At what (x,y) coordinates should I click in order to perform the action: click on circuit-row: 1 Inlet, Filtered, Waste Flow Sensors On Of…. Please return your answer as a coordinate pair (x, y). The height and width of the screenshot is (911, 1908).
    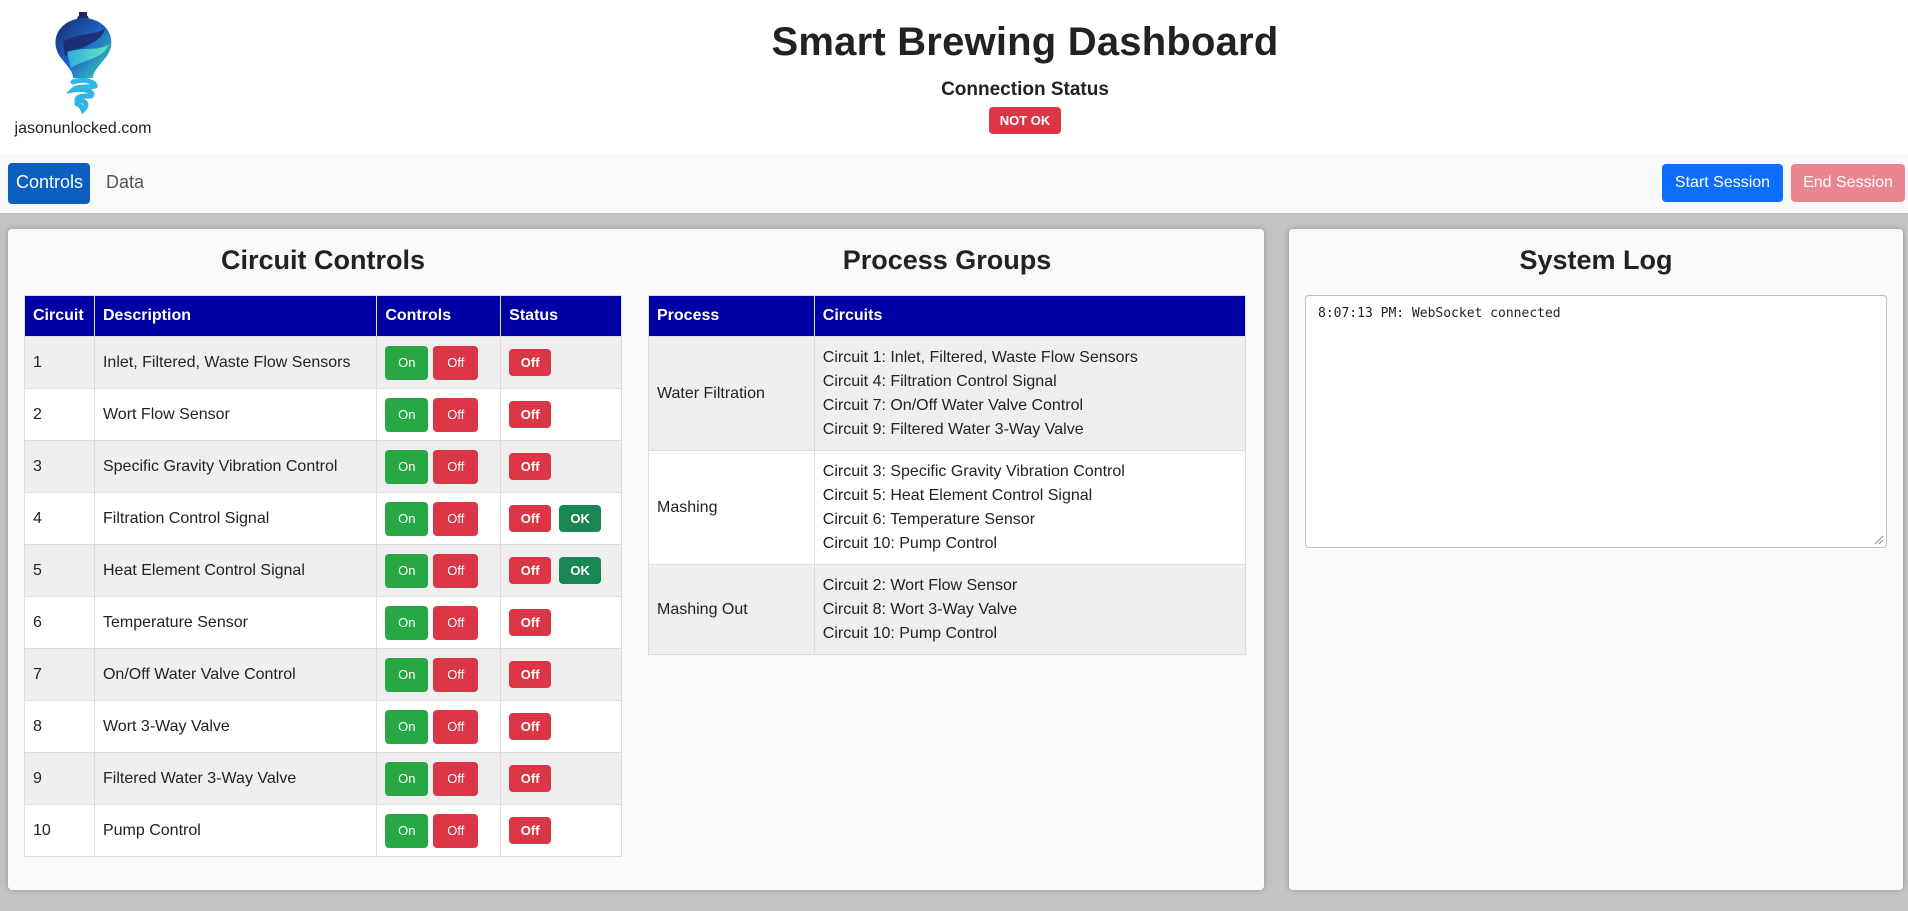
    Looking at the image, I should click on (323, 362).